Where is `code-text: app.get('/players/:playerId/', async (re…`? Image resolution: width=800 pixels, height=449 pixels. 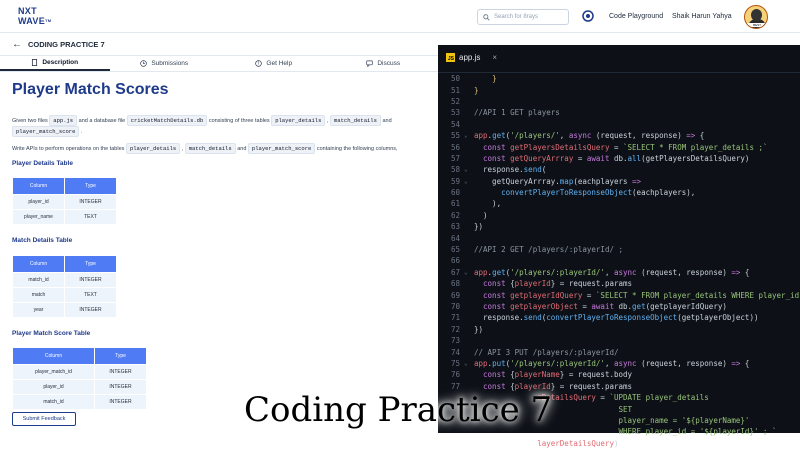
code-text: app.get('/players/:playerId/', async (re… is located at coordinates (612, 272).